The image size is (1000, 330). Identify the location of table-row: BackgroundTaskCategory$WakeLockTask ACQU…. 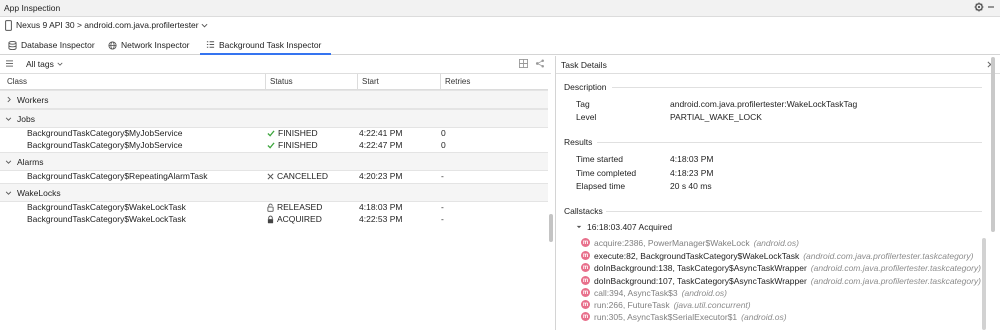
(274, 220).